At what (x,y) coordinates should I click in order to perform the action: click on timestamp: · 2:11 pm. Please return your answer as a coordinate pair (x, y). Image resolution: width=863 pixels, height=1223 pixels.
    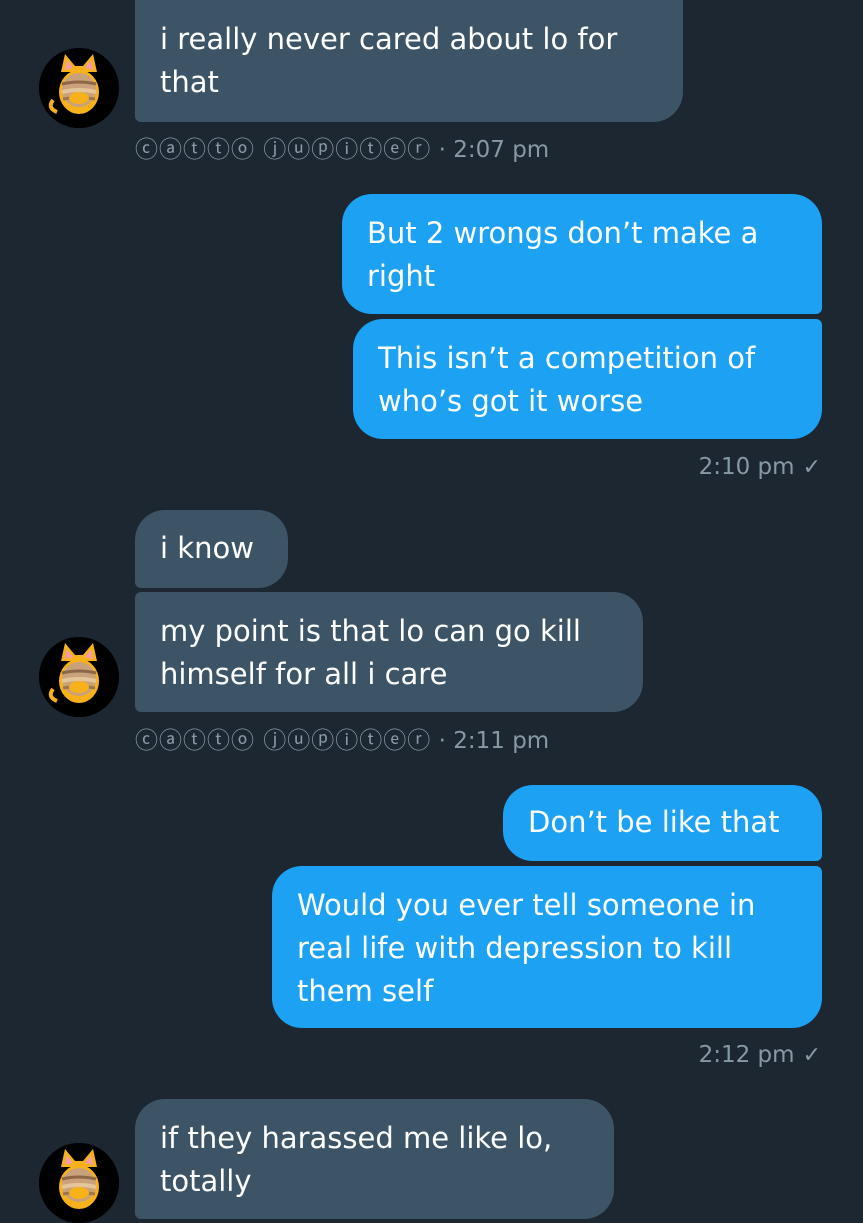
    Looking at the image, I should click on (494, 741).